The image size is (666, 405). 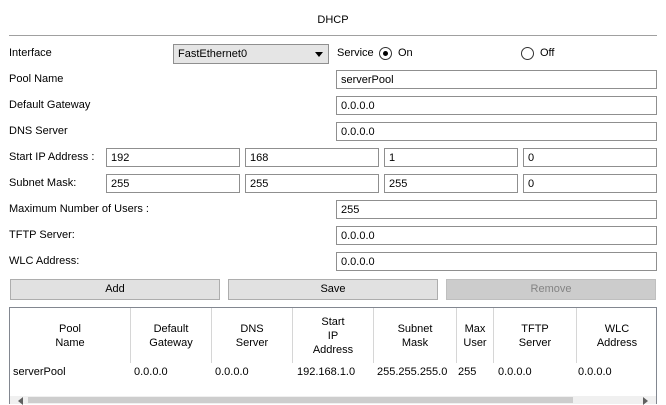 I want to click on start-ip-label: Start IP Address :, so click(x=52, y=157).